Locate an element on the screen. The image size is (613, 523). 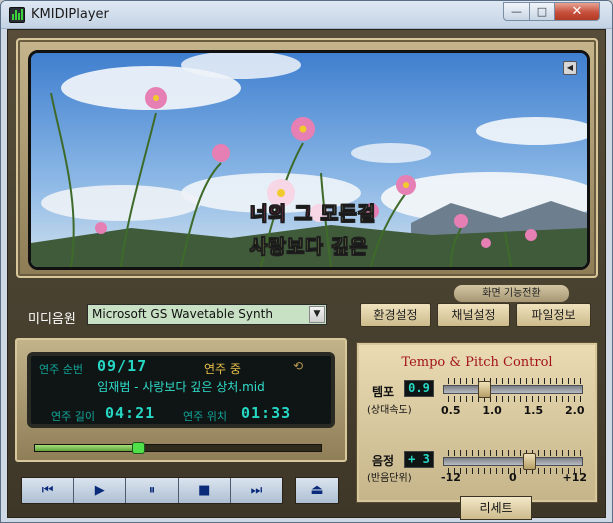
midi-source-label: 미디음원 is located at coordinates (52, 319).